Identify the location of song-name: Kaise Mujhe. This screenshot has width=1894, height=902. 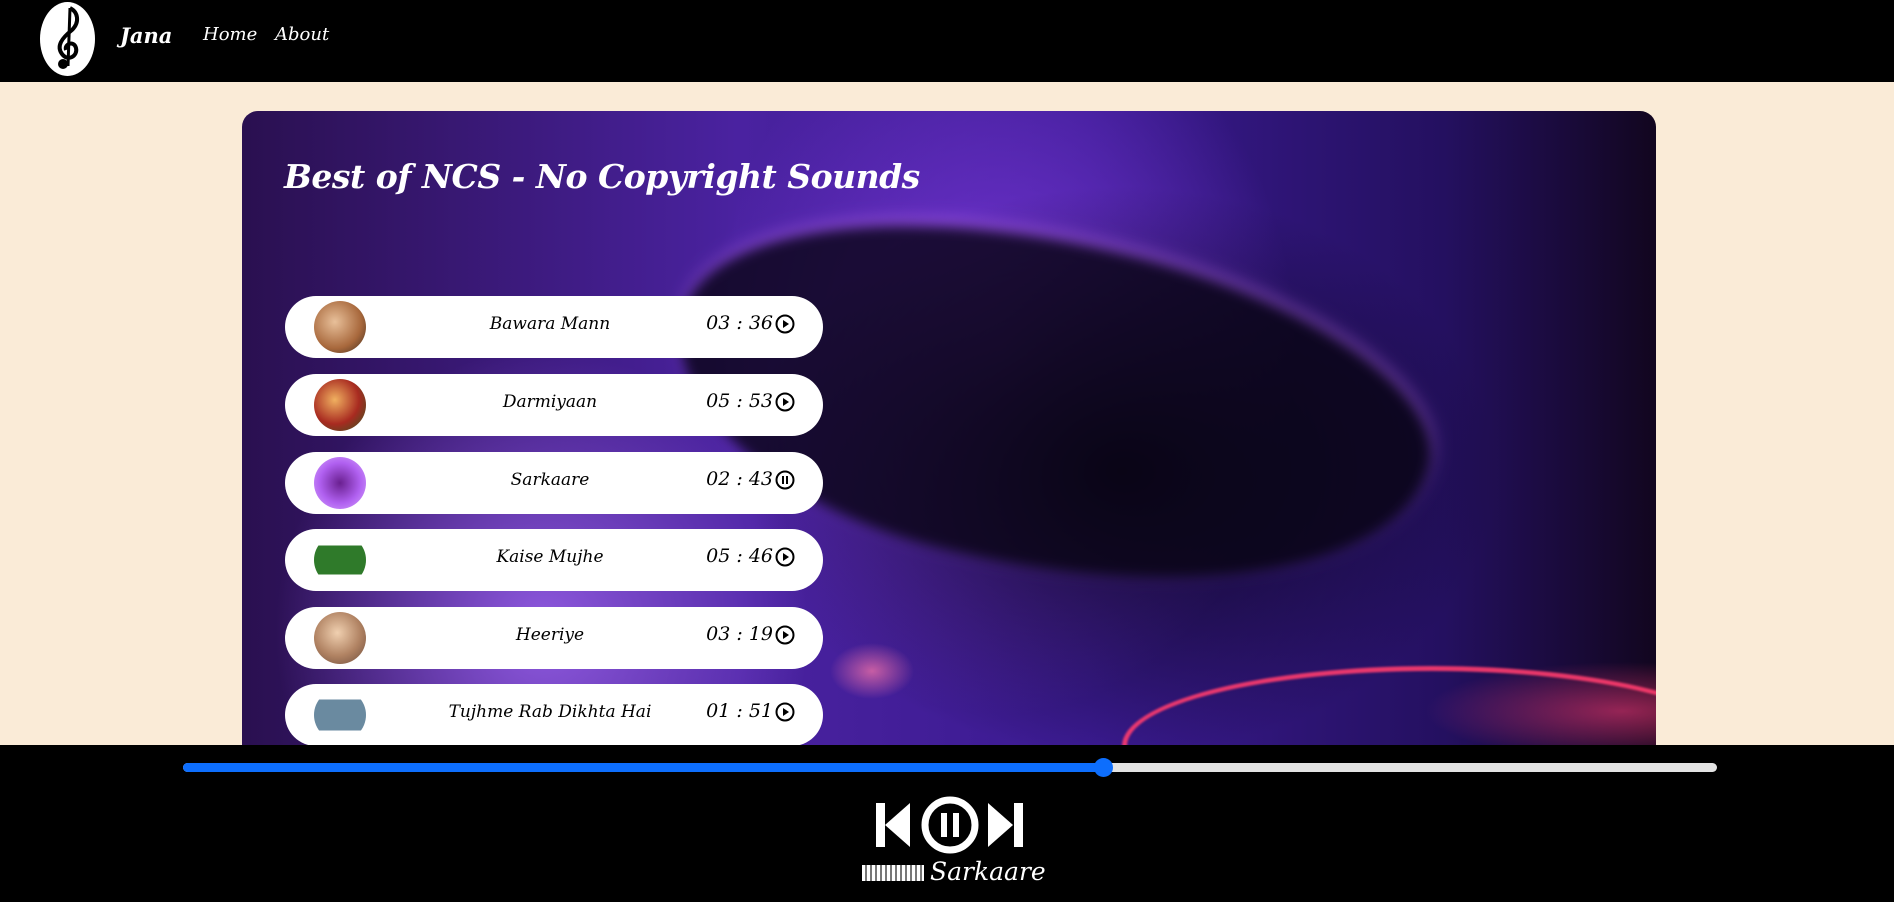
(550, 557).